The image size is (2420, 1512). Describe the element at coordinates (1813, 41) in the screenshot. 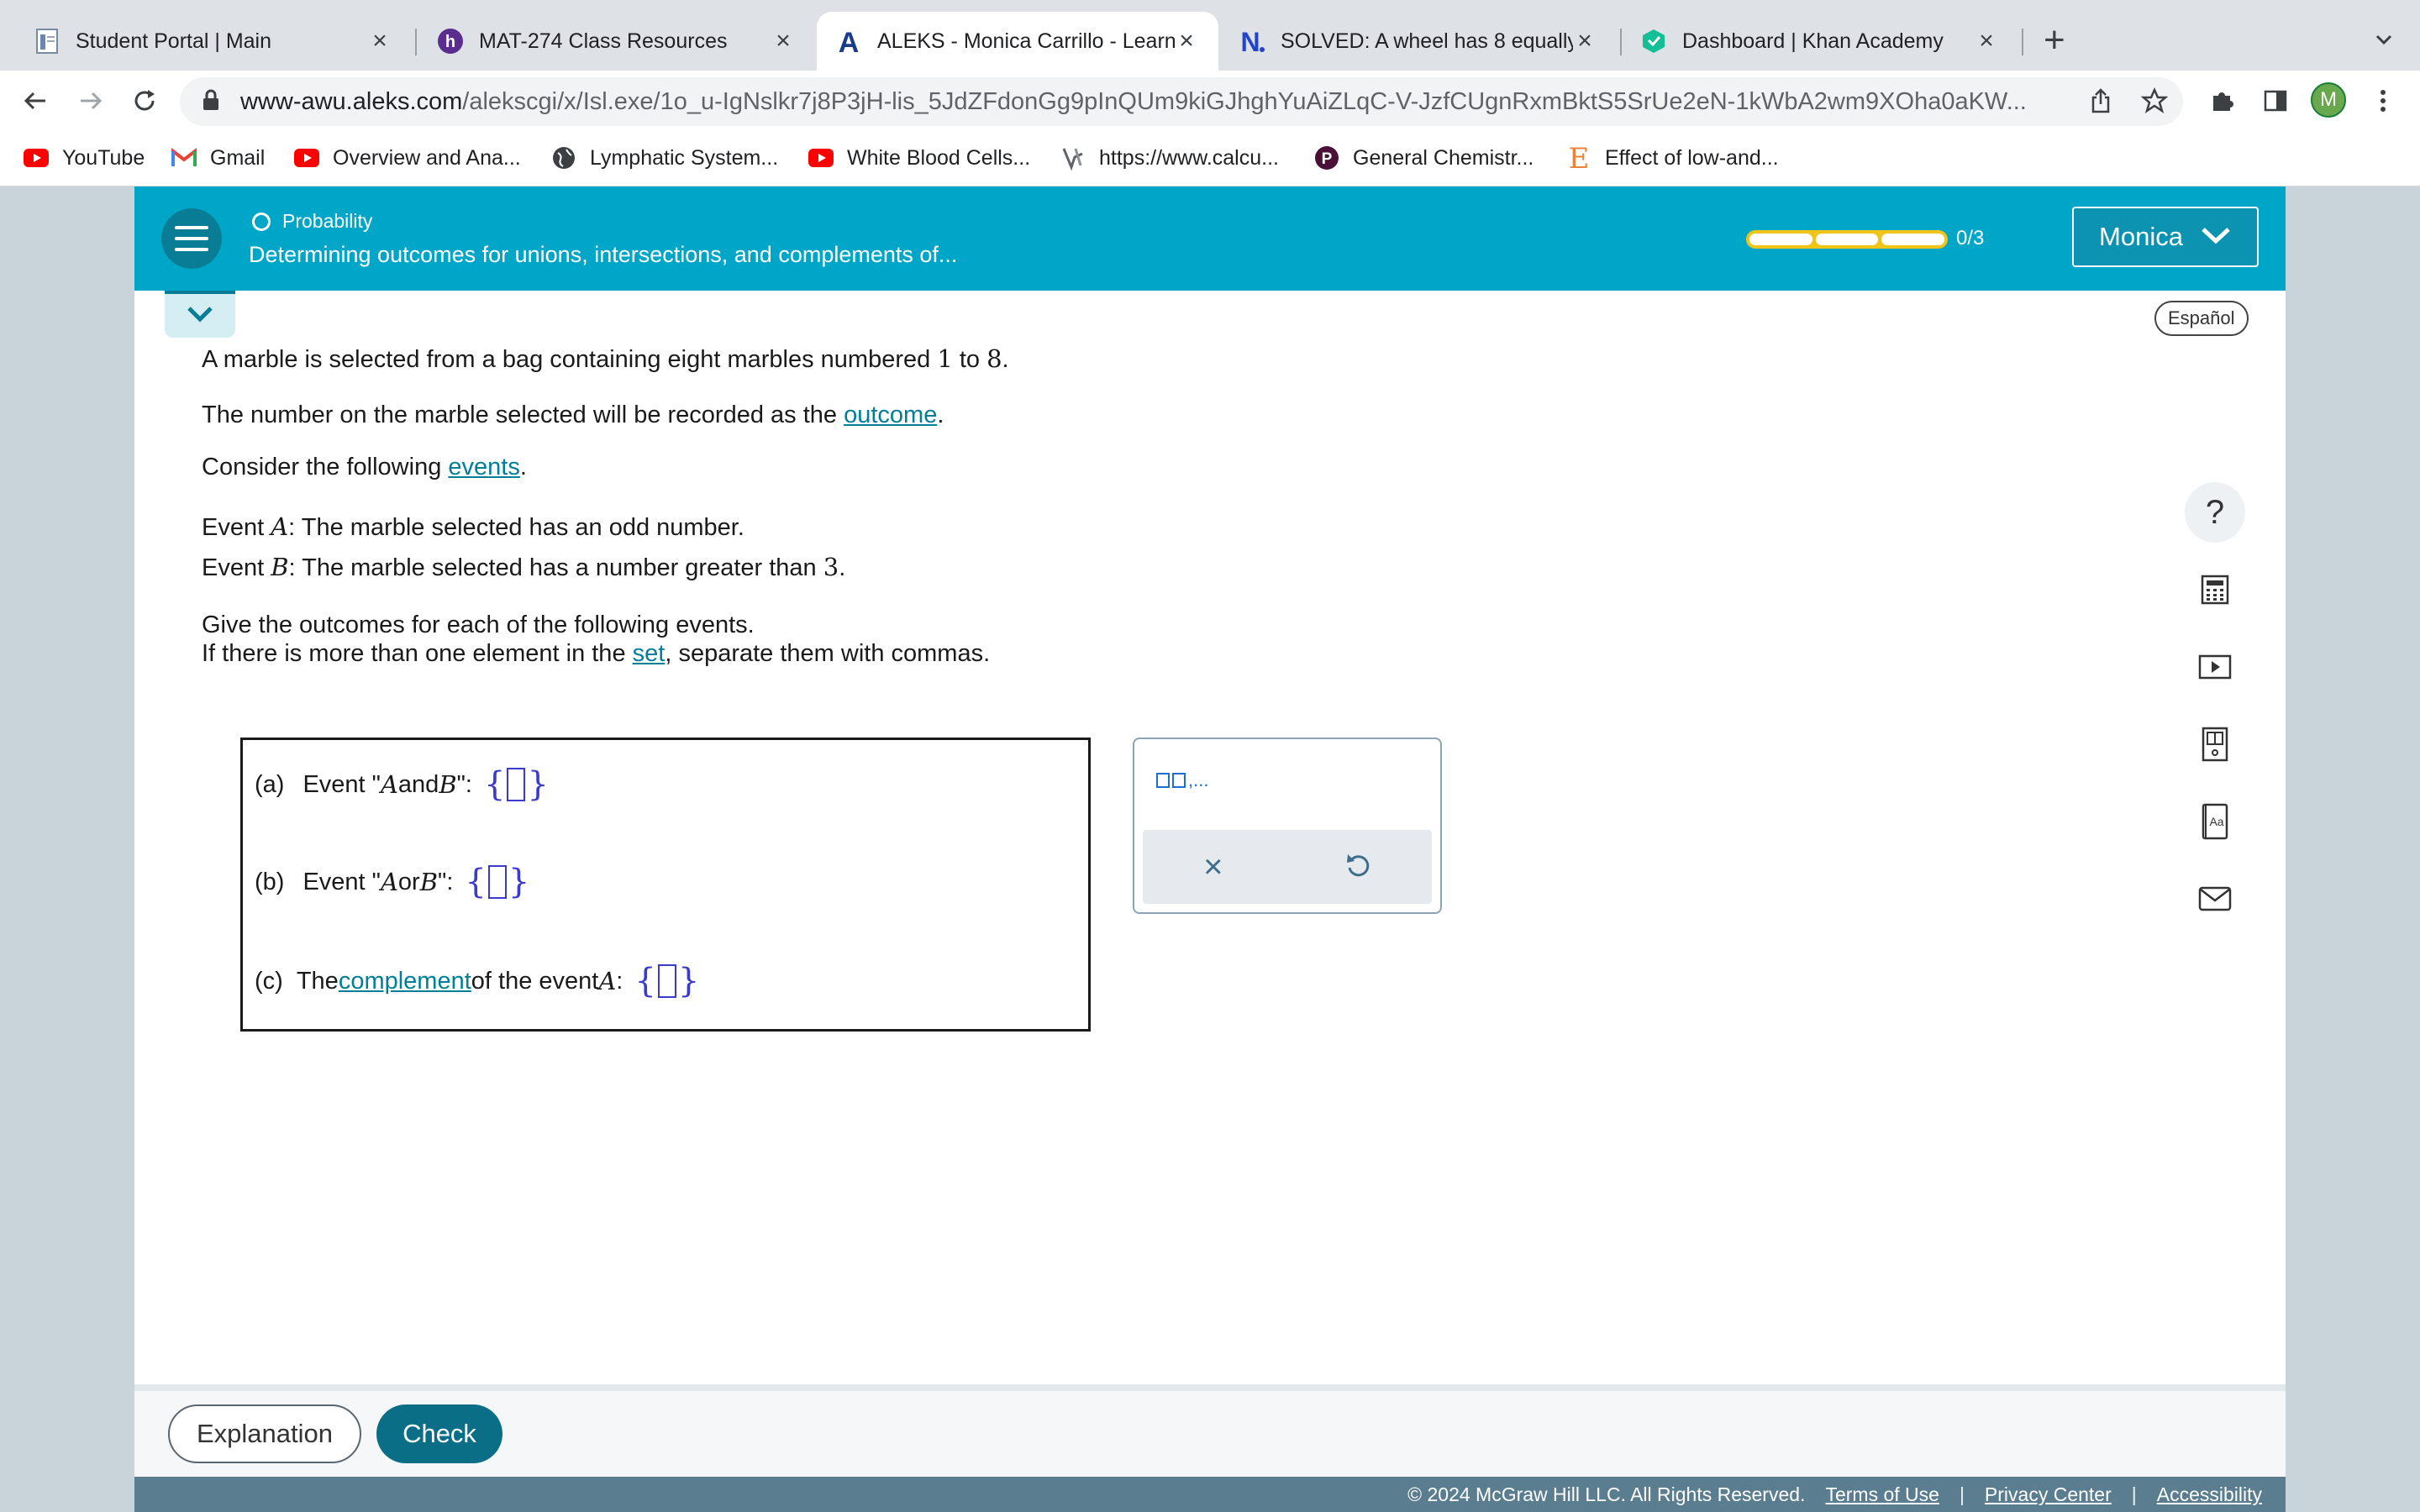

I see `tab-title: Dashboard | Khan Academy` at that location.